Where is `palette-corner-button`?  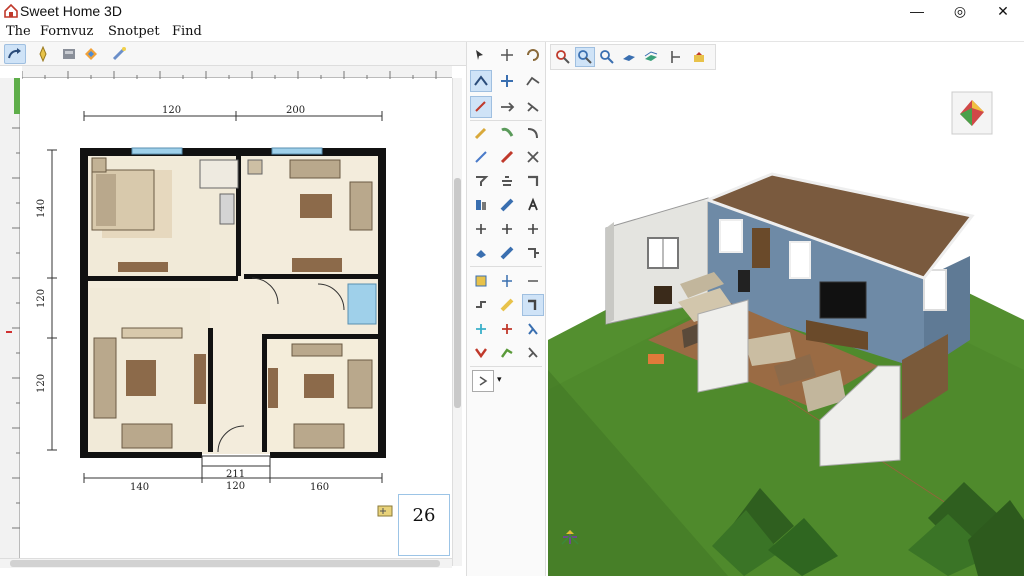
palette-corner-button is located at coordinates (533, 181).